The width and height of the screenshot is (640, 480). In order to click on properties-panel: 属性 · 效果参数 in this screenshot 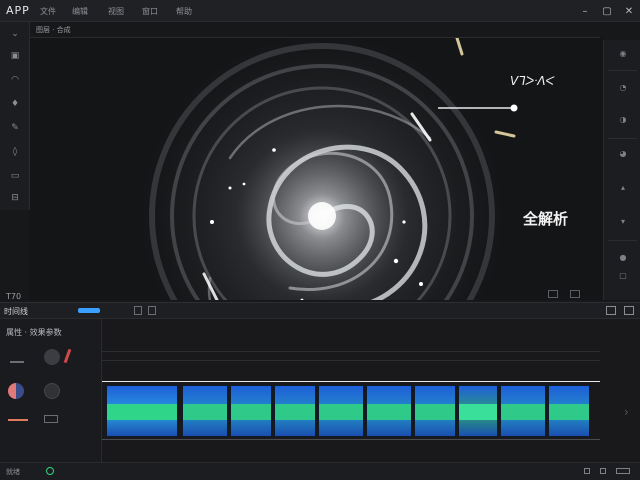, I will do `click(51, 390)`.